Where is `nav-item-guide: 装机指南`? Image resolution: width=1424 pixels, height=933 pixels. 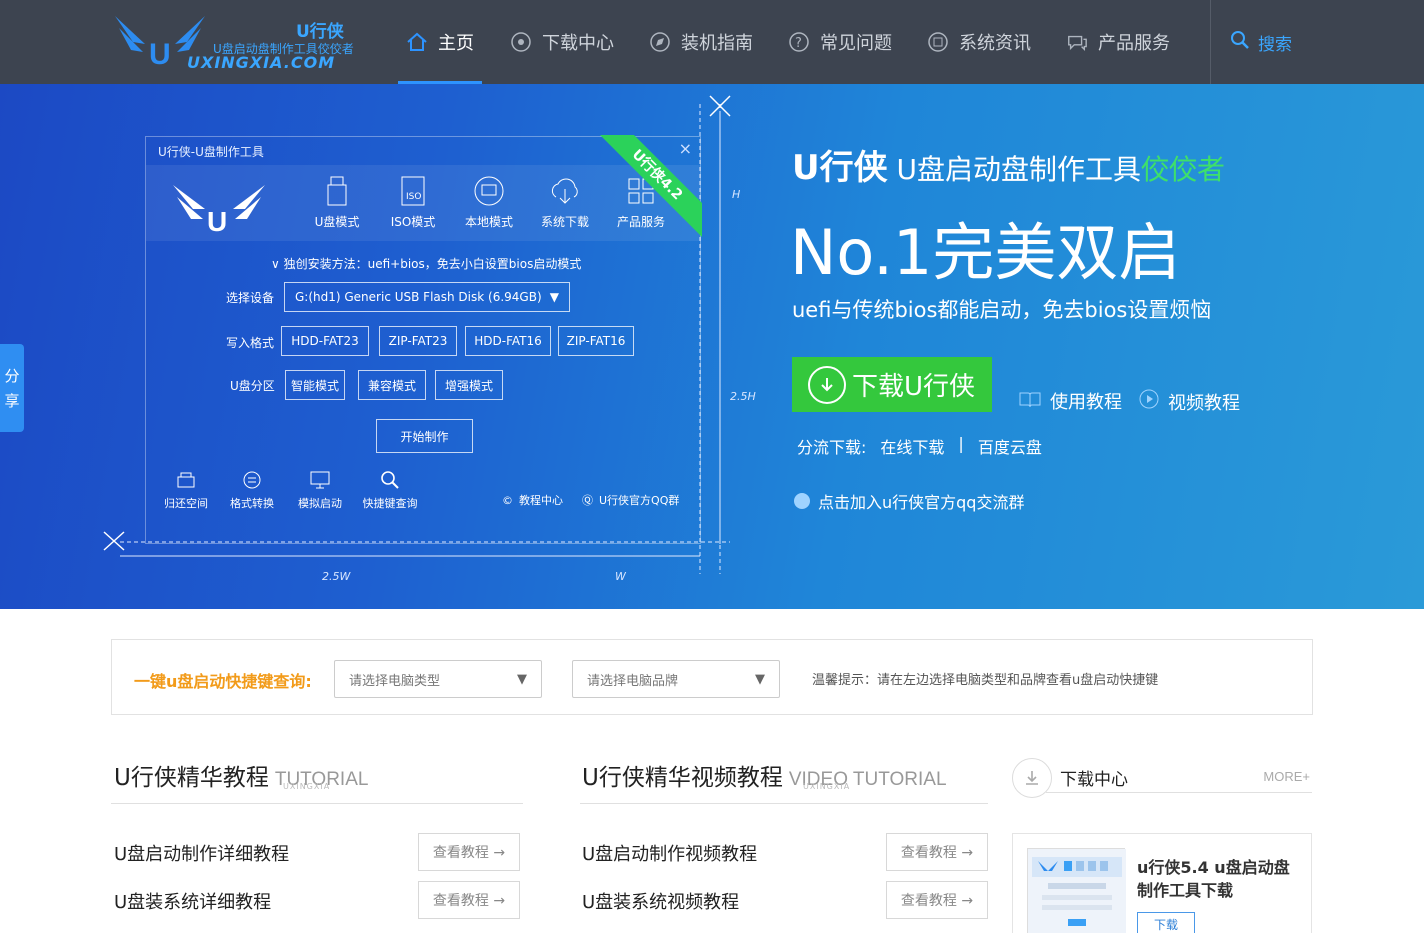 nav-item-guide: 装机指南 is located at coordinates (701, 42).